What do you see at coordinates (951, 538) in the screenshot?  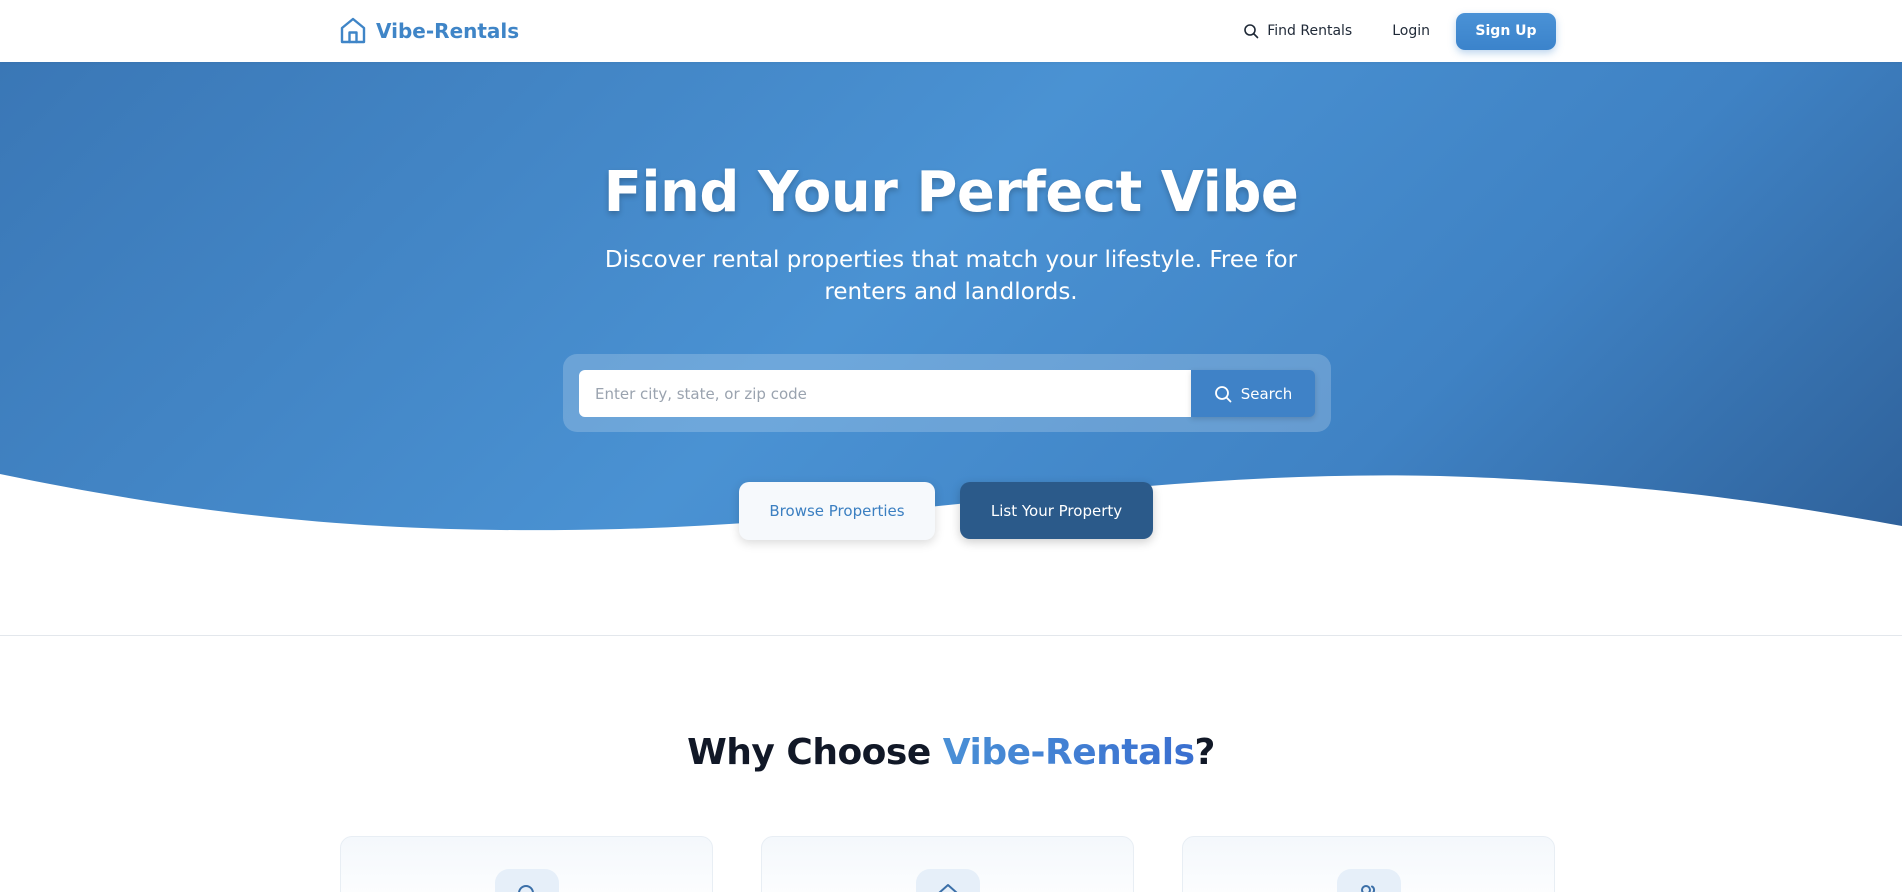 I see `hero-wave-divider` at bounding box center [951, 538].